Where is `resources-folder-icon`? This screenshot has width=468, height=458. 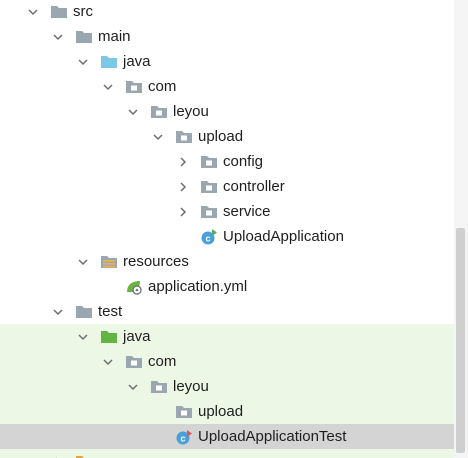 resources-folder-icon is located at coordinates (109, 262).